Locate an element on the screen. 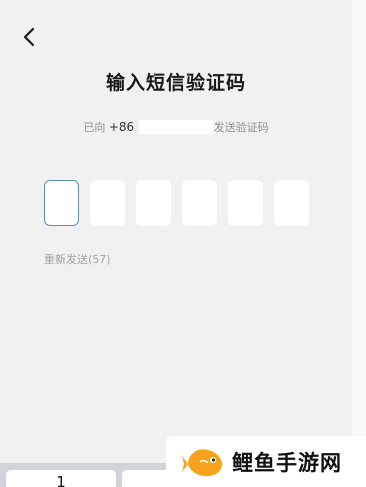 The width and height of the screenshot is (366, 487). sms-notice-suffix: 发送验证码 is located at coordinates (241, 127).